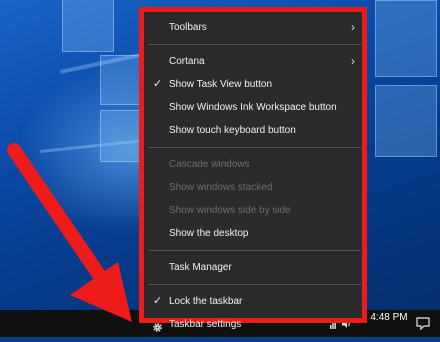 This screenshot has width=440, height=342. I want to click on menu-item-label: Show windows side by side, so click(230, 210).